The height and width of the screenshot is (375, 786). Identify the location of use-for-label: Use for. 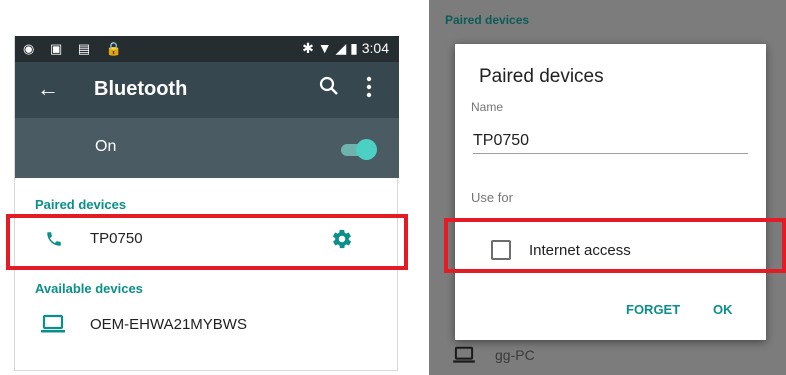
(492, 197).